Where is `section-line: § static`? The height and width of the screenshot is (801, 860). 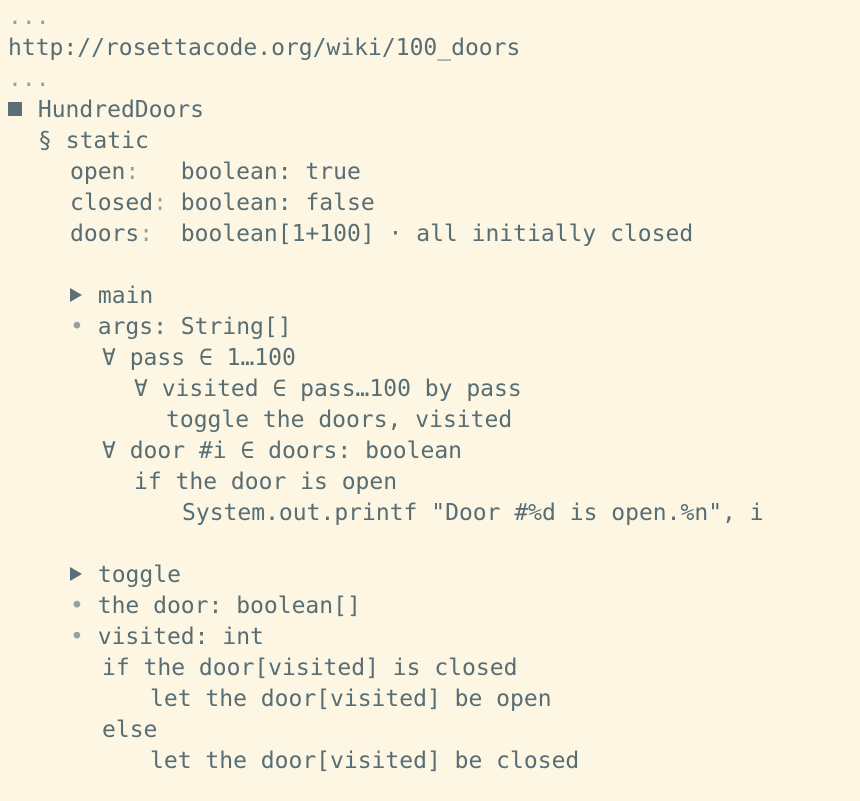 section-line: § static is located at coordinates (93, 141).